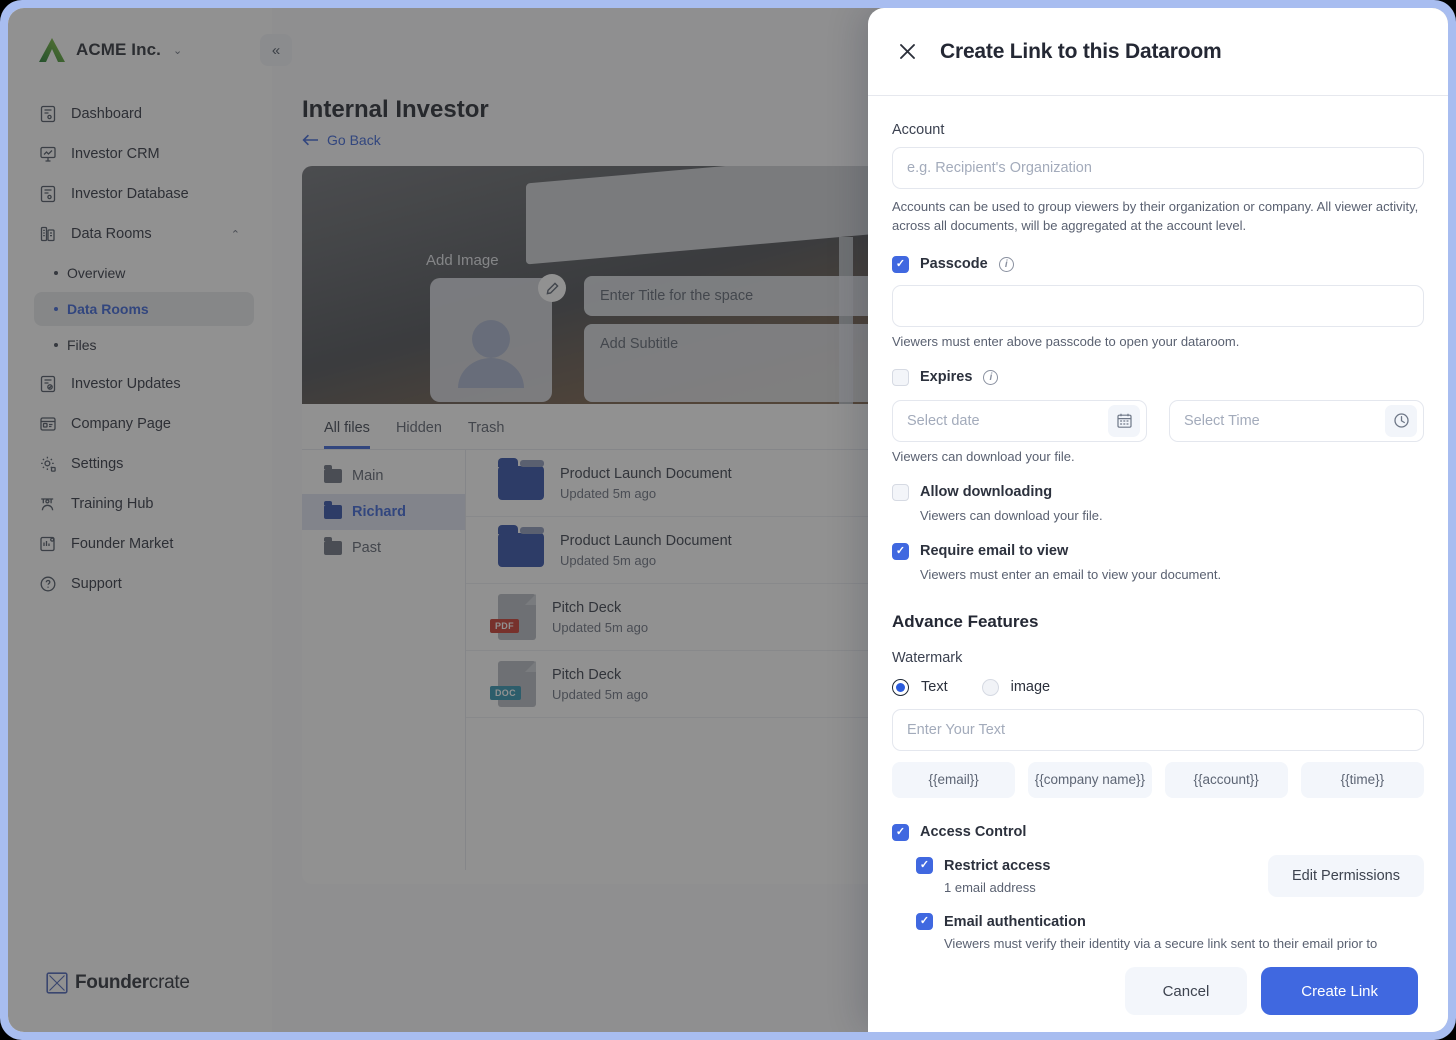 The height and width of the screenshot is (1040, 1456). Describe the element at coordinates (1158, 687) in the screenshot. I see `watermark-type-group: Text image` at that location.